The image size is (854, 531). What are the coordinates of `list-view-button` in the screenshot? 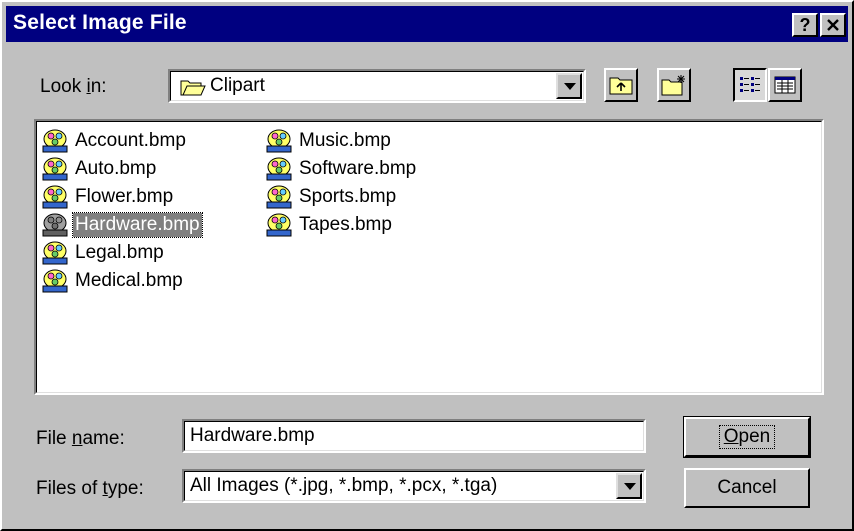 It's located at (750, 85).